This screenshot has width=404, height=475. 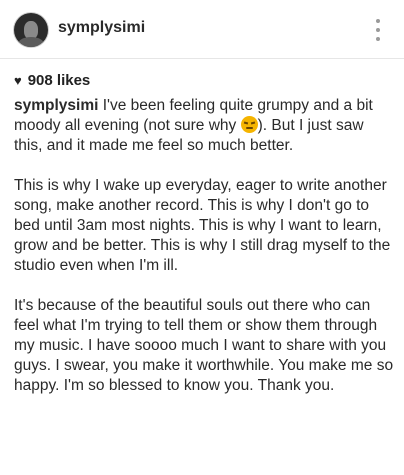 What do you see at coordinates (249, 124) in the screenshot?
I see `persevering-face-emoji-icon` at bounding box center [249, 124].